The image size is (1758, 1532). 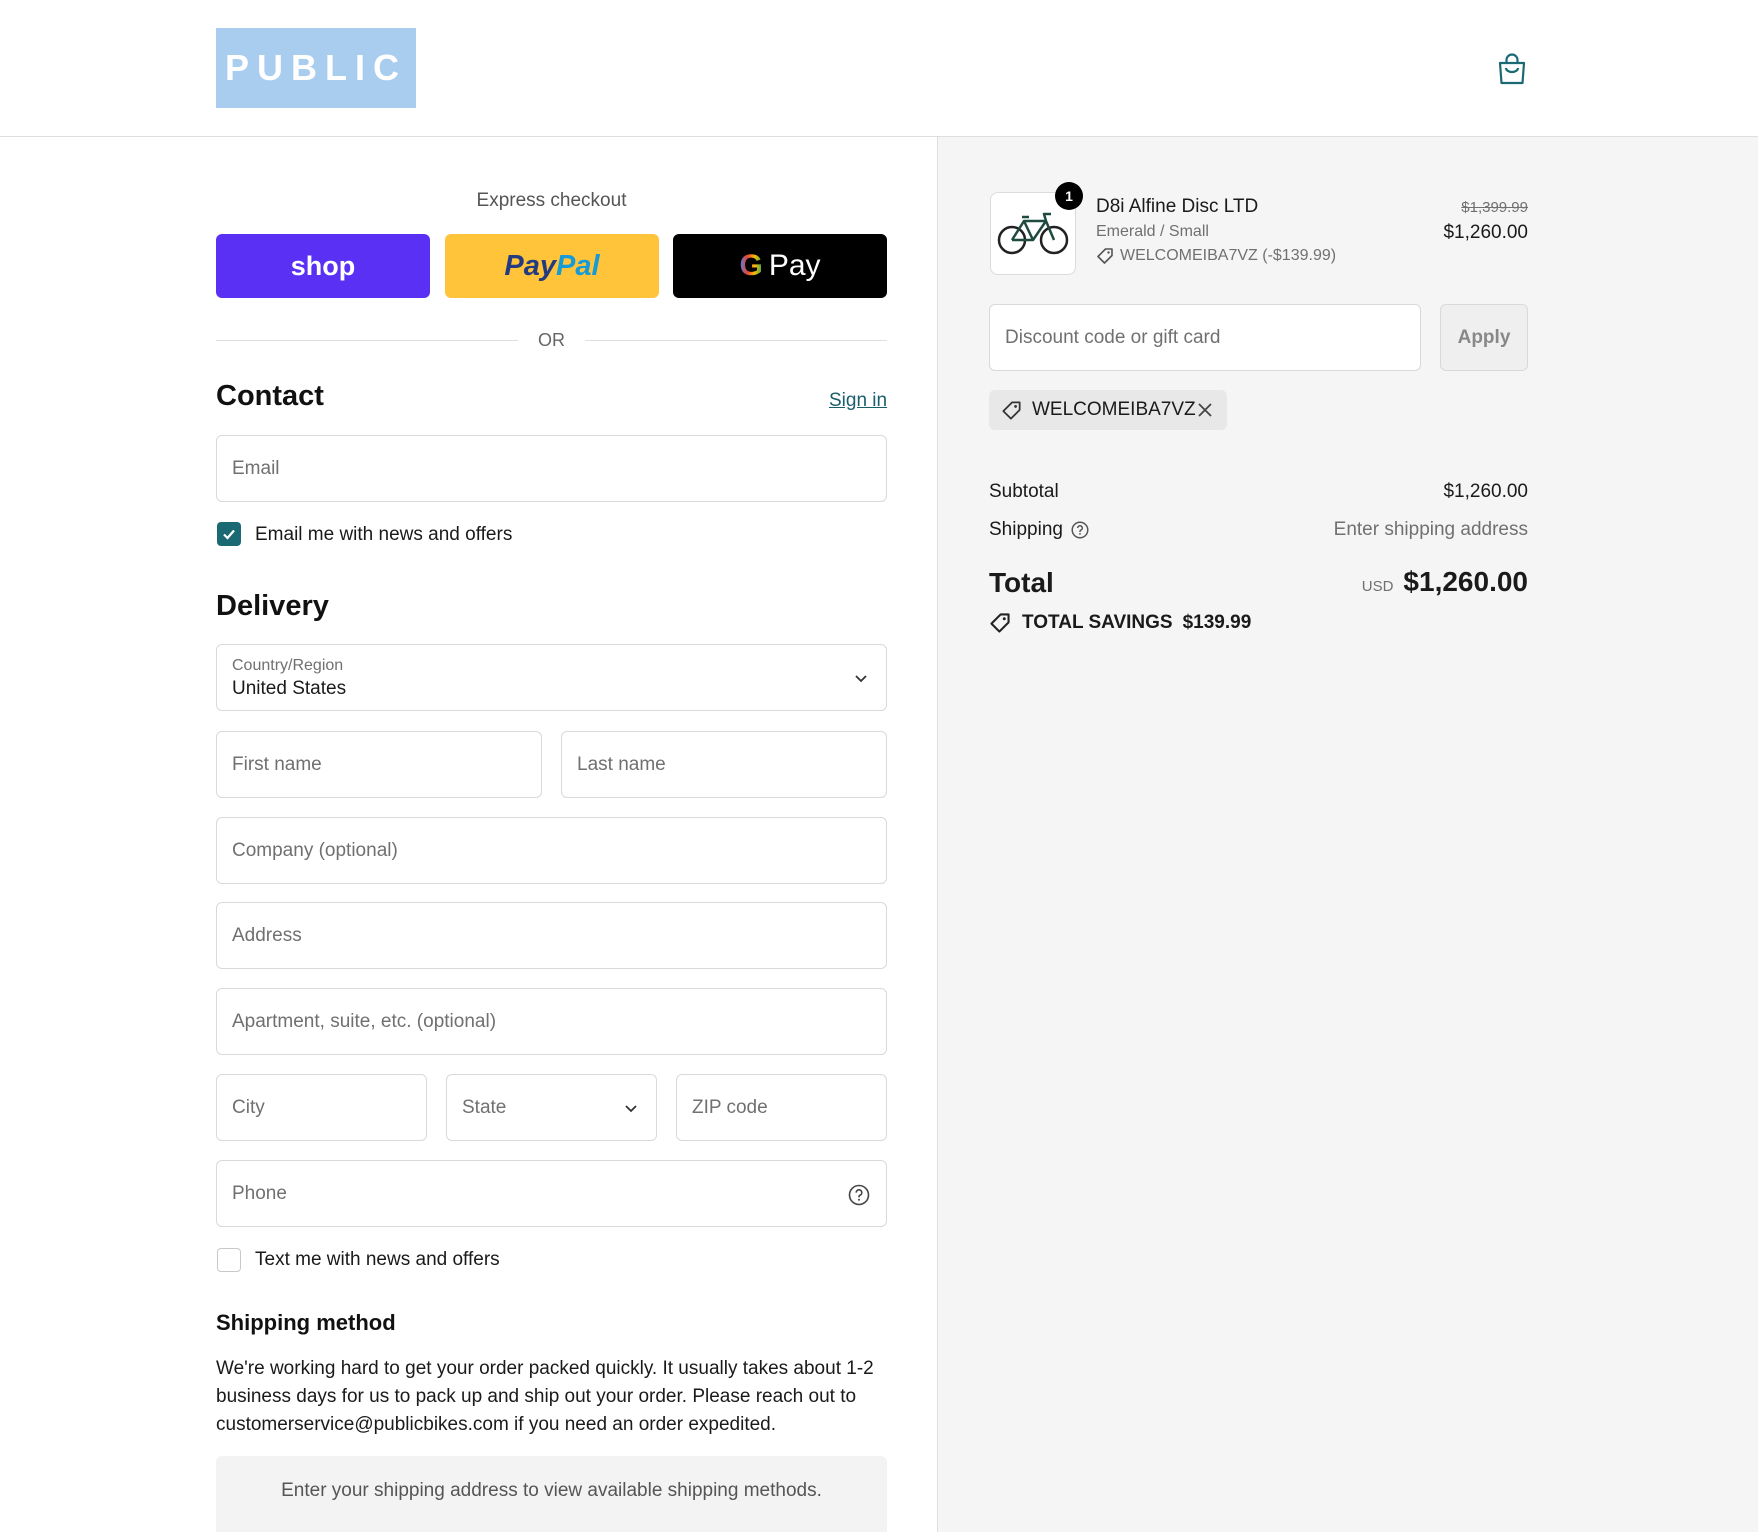 What do you see at coordinates (484, 1107) in the screenshot?
I see `state-placeholder: State` at bounding box center [484, 1107].